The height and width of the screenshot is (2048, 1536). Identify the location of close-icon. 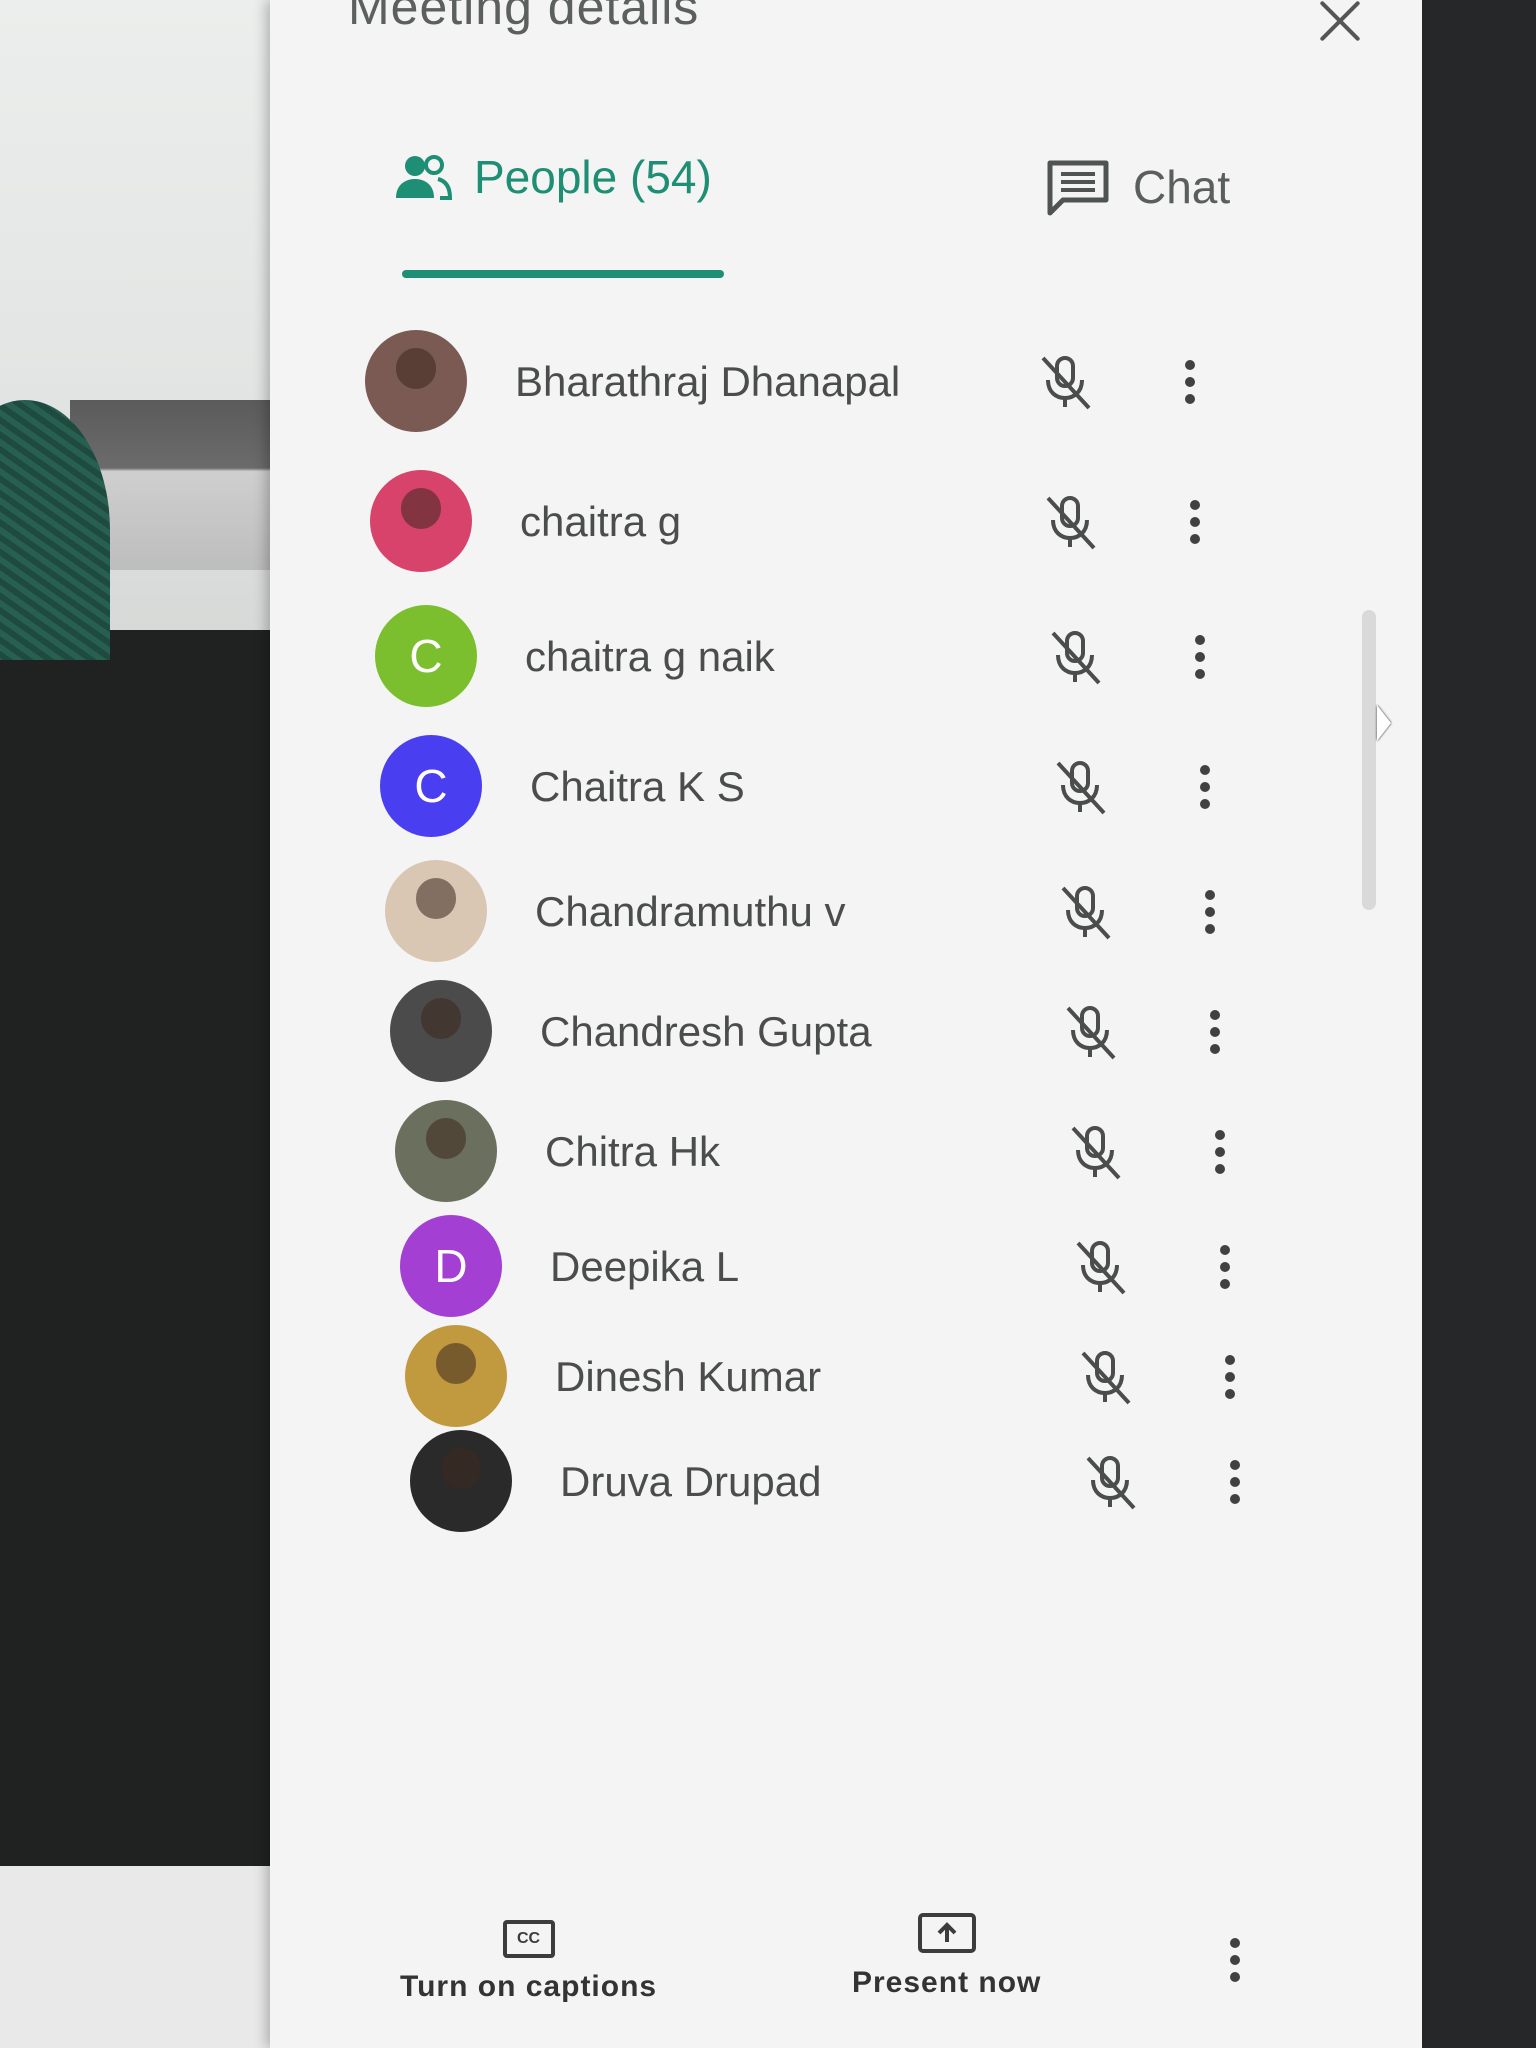
(1340, 23).